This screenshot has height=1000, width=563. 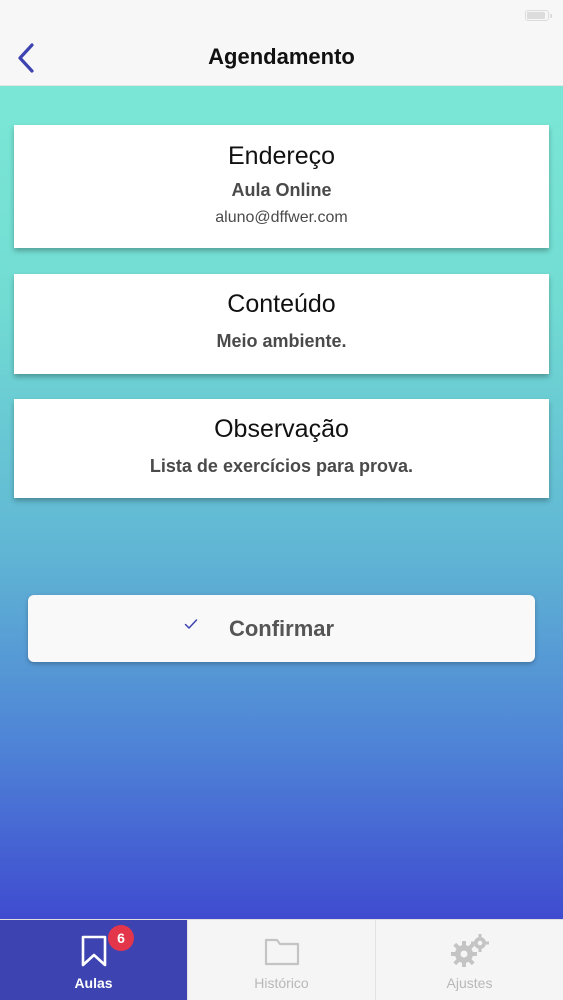 I want to click on gears-icon, so click(x=470, y=951).